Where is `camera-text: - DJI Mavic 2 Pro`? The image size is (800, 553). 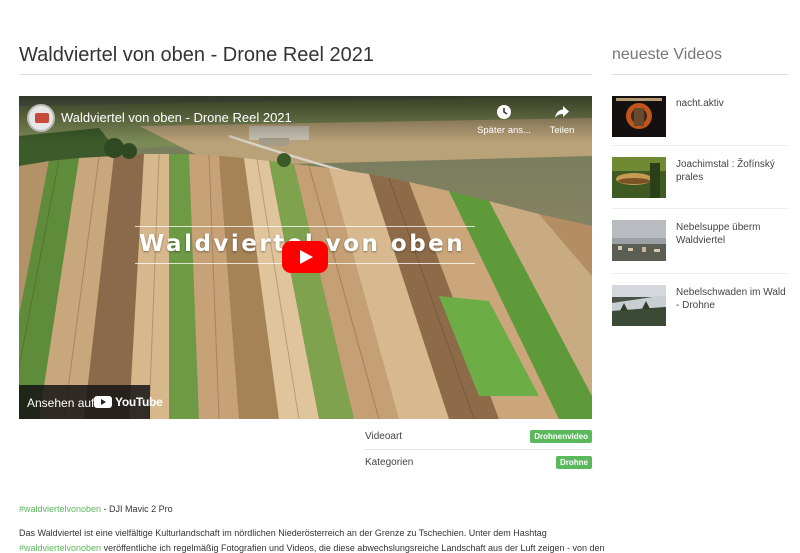
camera-text: - DJI Mavic 2 Pro is located at coordinates (137, 509).